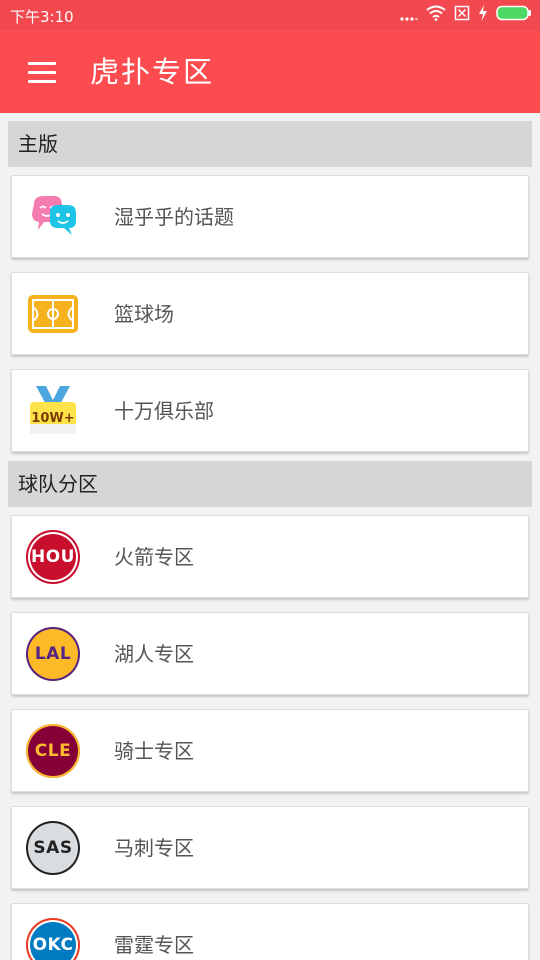 This screenshot has width=540, height=960. I want to click on status-time: 下午3:10, so click(42, 17).